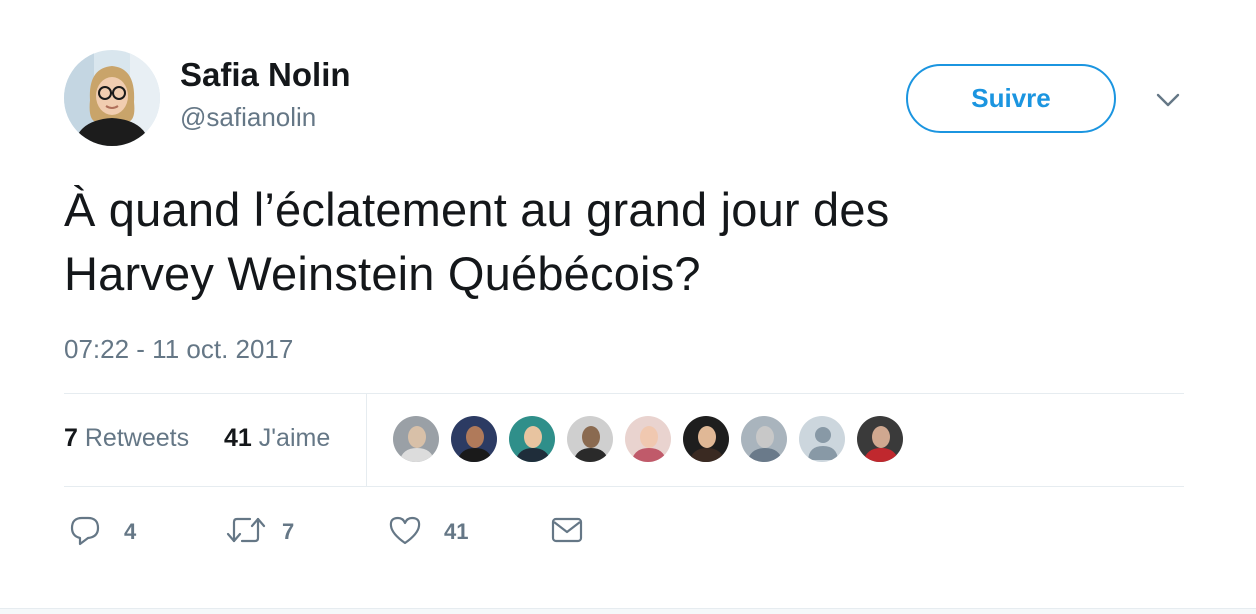 The width and height of the screenshot is (1256, 614). Describe the element at coordinates (1011, 98) in the screenshot. I see `follow-button: Suivre` at that location.